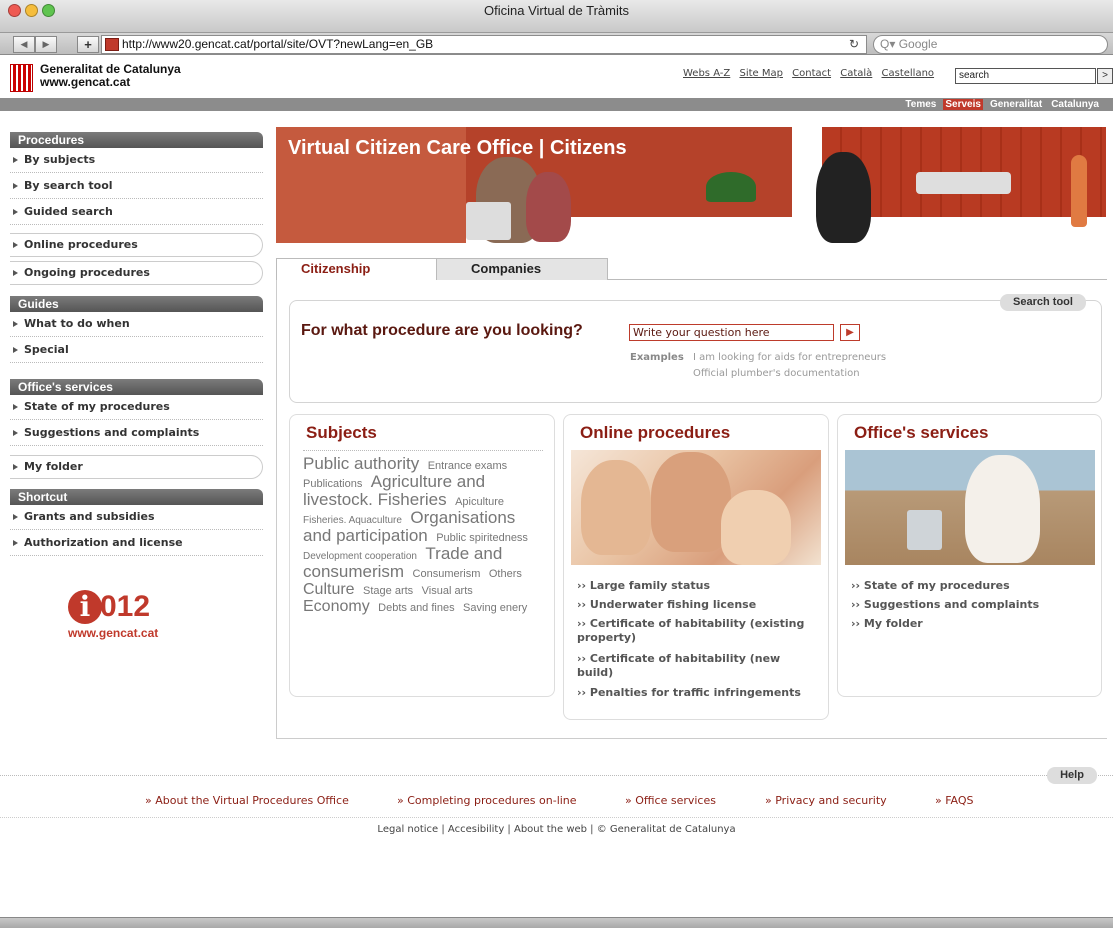 The height and width of the screenshot is (928, 1113). What do you see at coordinates (505, 574) in the screenshot?
I see `subject-tag: Others` at bounding box center [505, 574].